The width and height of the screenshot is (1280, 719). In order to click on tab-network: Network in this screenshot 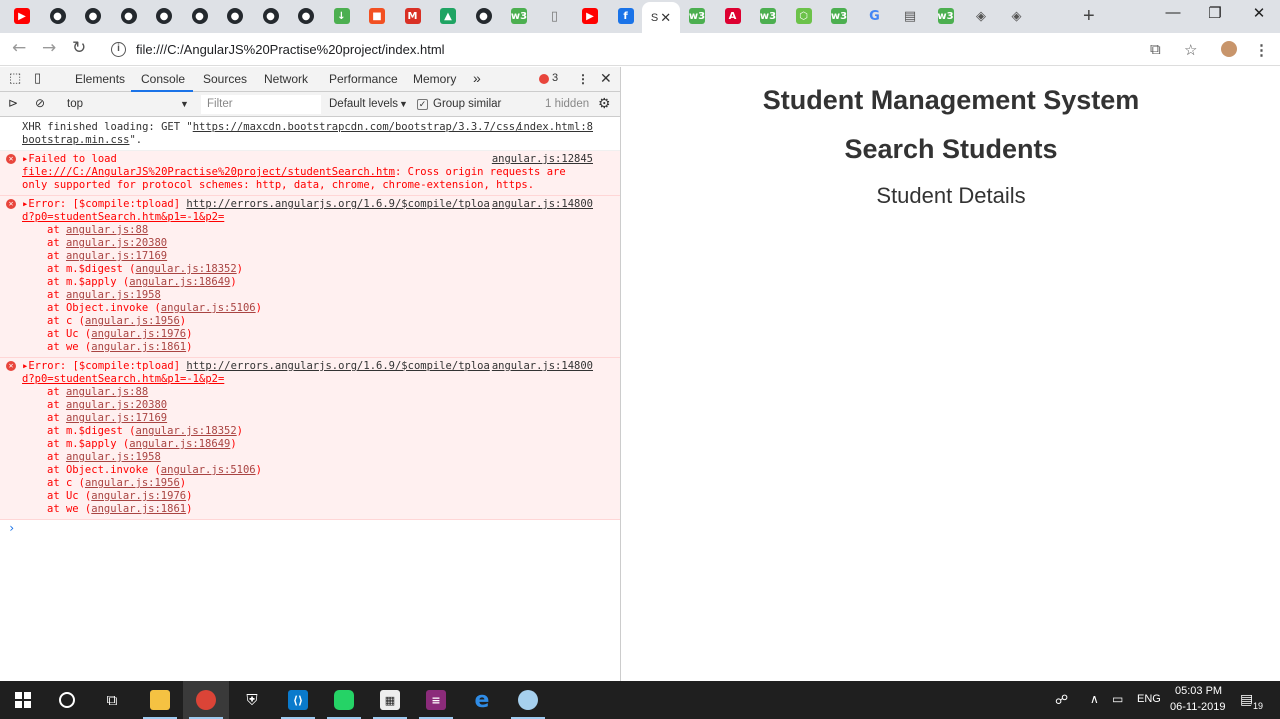, I will do `click(286, 79)`.